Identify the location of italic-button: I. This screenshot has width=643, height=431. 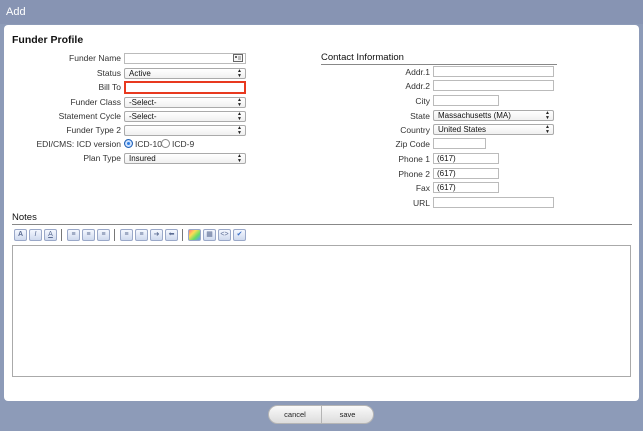
(35, 235).